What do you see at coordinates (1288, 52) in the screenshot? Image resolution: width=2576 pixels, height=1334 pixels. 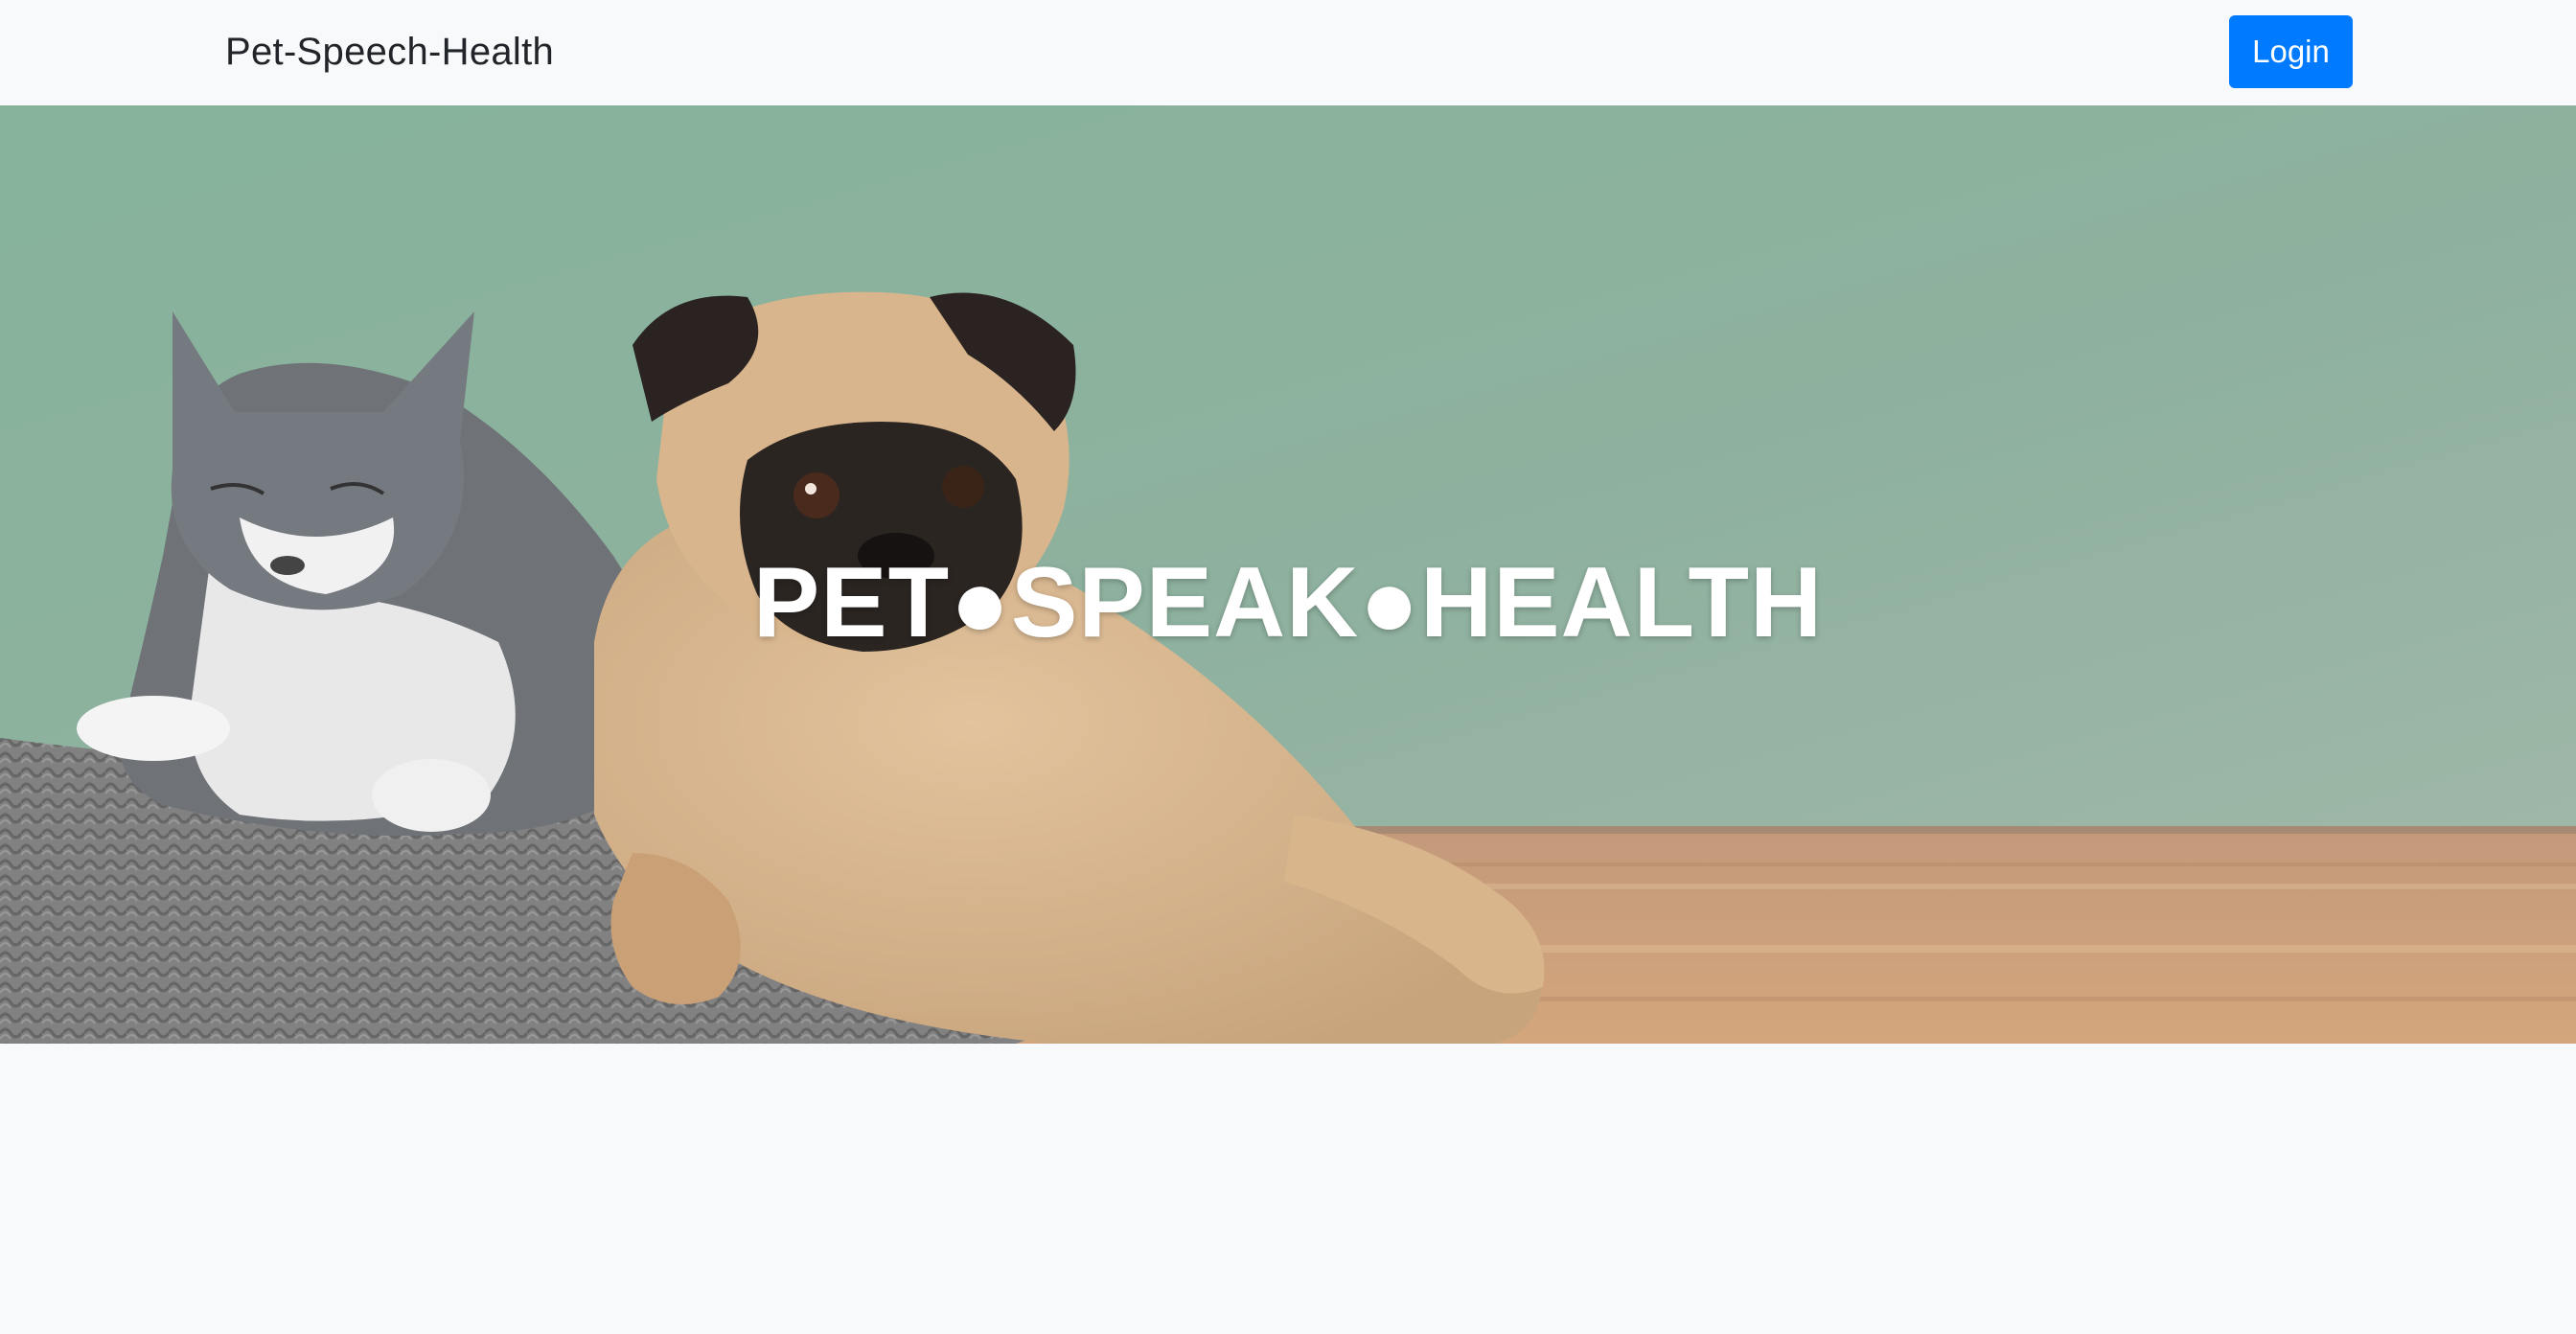 I see `navbar: Pet-Speech-Health Login` at bounding box center [1288, 52].